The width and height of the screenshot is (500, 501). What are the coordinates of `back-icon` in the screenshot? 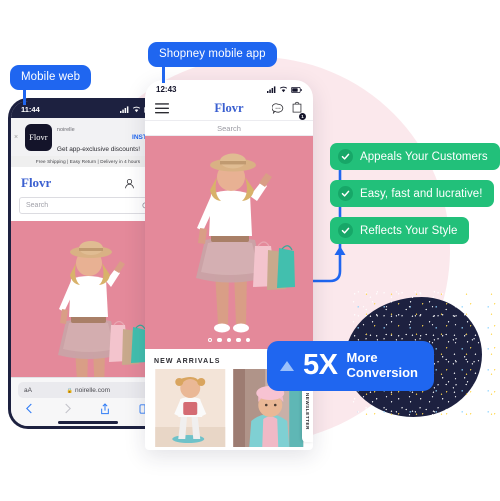 It's located at (29, 408).